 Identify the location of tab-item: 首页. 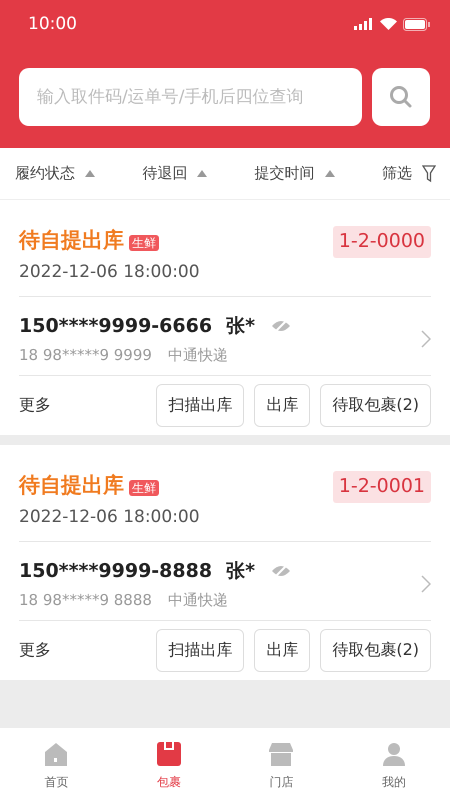
(56, 764).